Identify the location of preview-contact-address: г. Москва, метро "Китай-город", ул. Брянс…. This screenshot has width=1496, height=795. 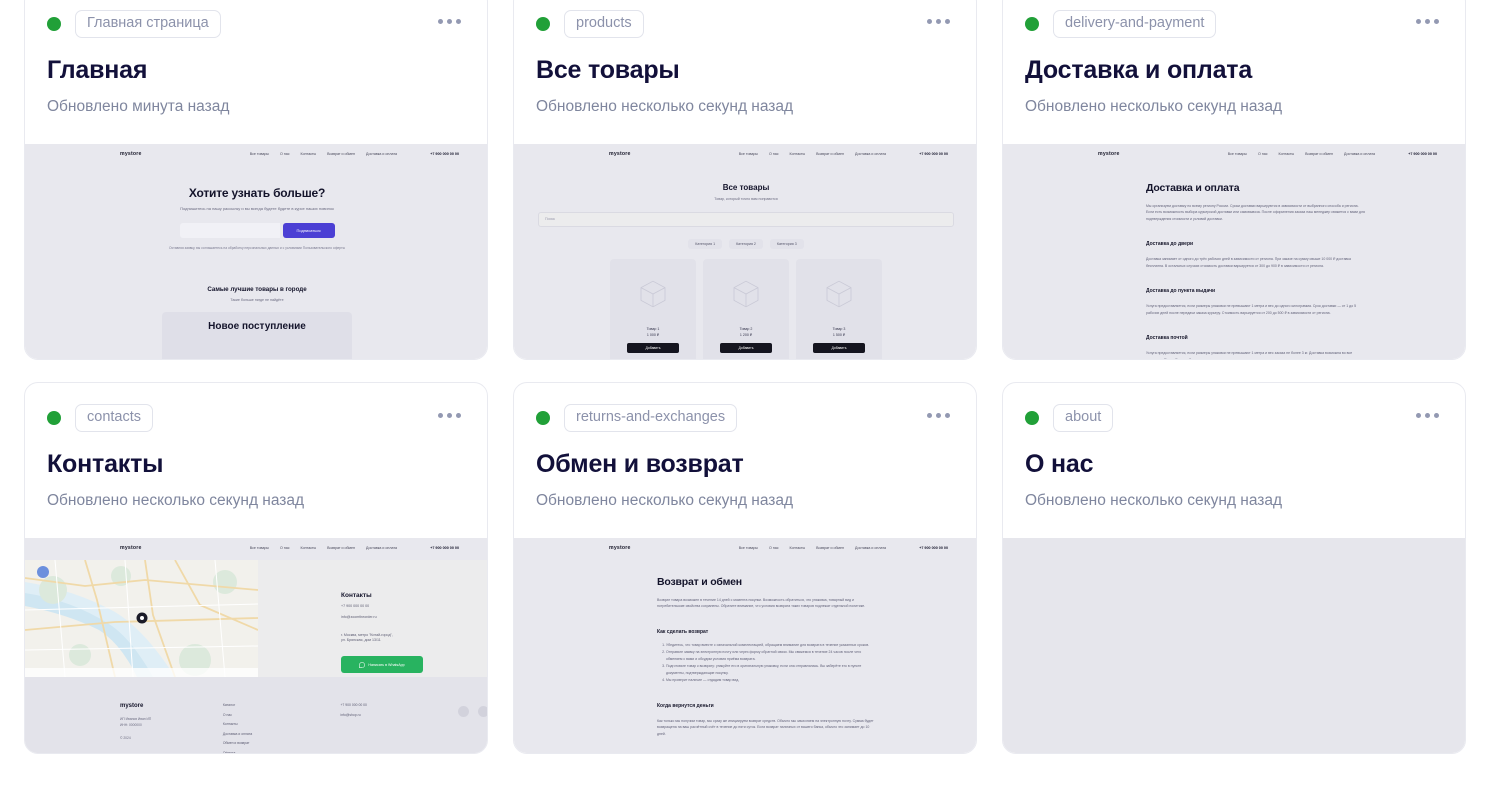
(367, 637).